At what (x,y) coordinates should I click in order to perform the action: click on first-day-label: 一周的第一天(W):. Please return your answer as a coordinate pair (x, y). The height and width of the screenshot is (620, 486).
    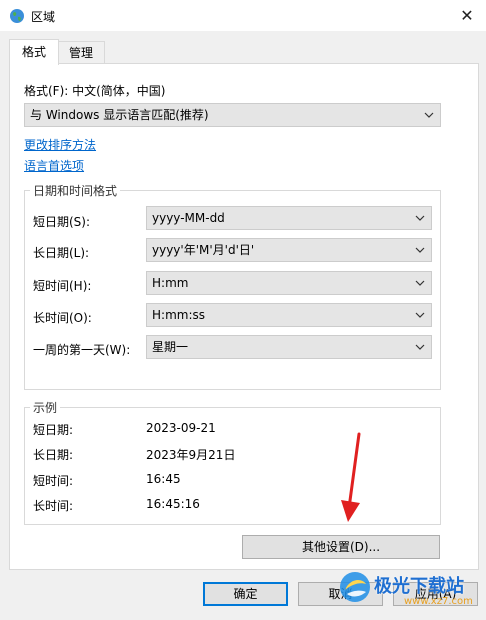
    Looking at the image, I should click on (82, 350).